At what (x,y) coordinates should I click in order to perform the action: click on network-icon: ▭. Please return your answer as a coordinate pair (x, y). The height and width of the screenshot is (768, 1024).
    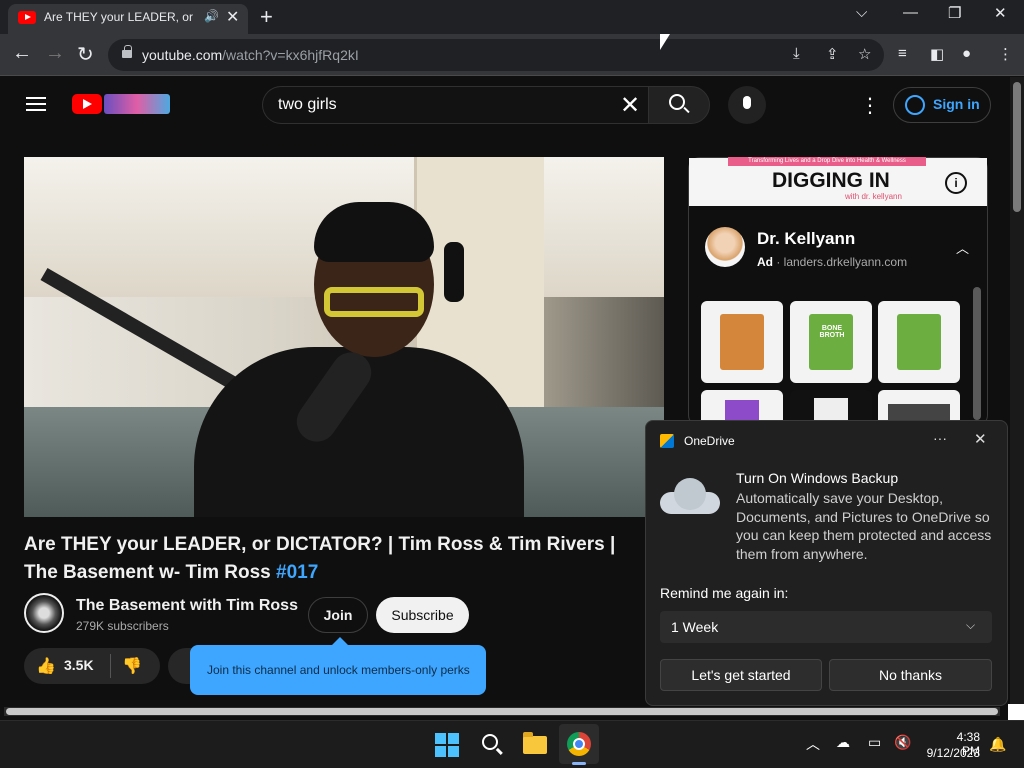
    Looking at the image, I should click on (874, 742).